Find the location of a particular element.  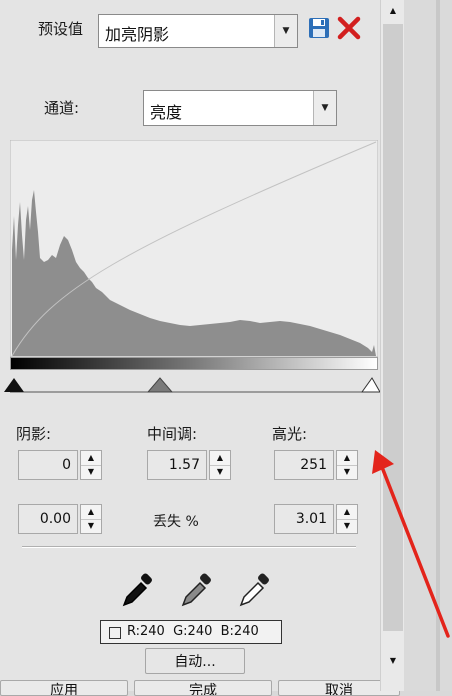

highlight-clip-stepper: 3.01 ▲ ▼ is located at coordinates (316, 519).